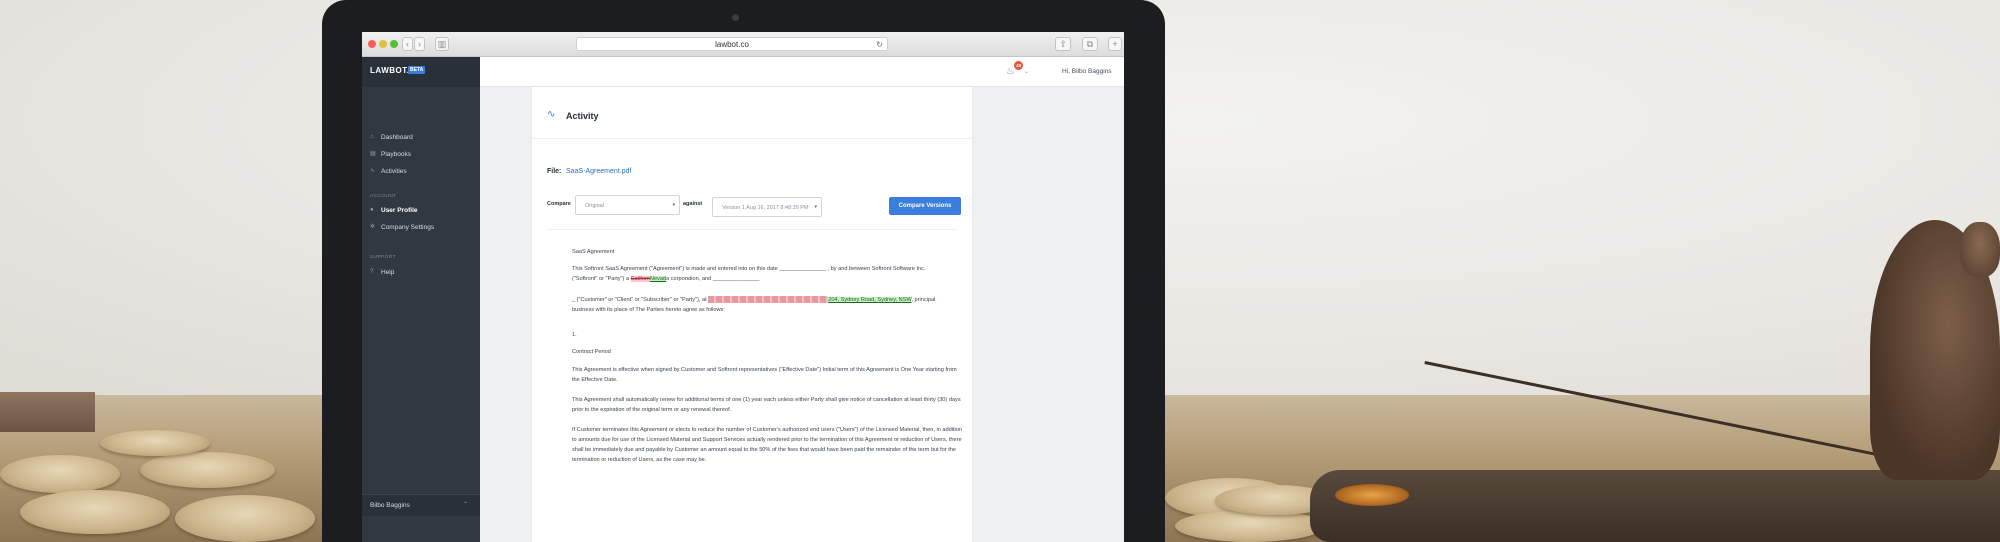  I want to click on document-text: ("Softront" or "Party") a, so click(601, 279).